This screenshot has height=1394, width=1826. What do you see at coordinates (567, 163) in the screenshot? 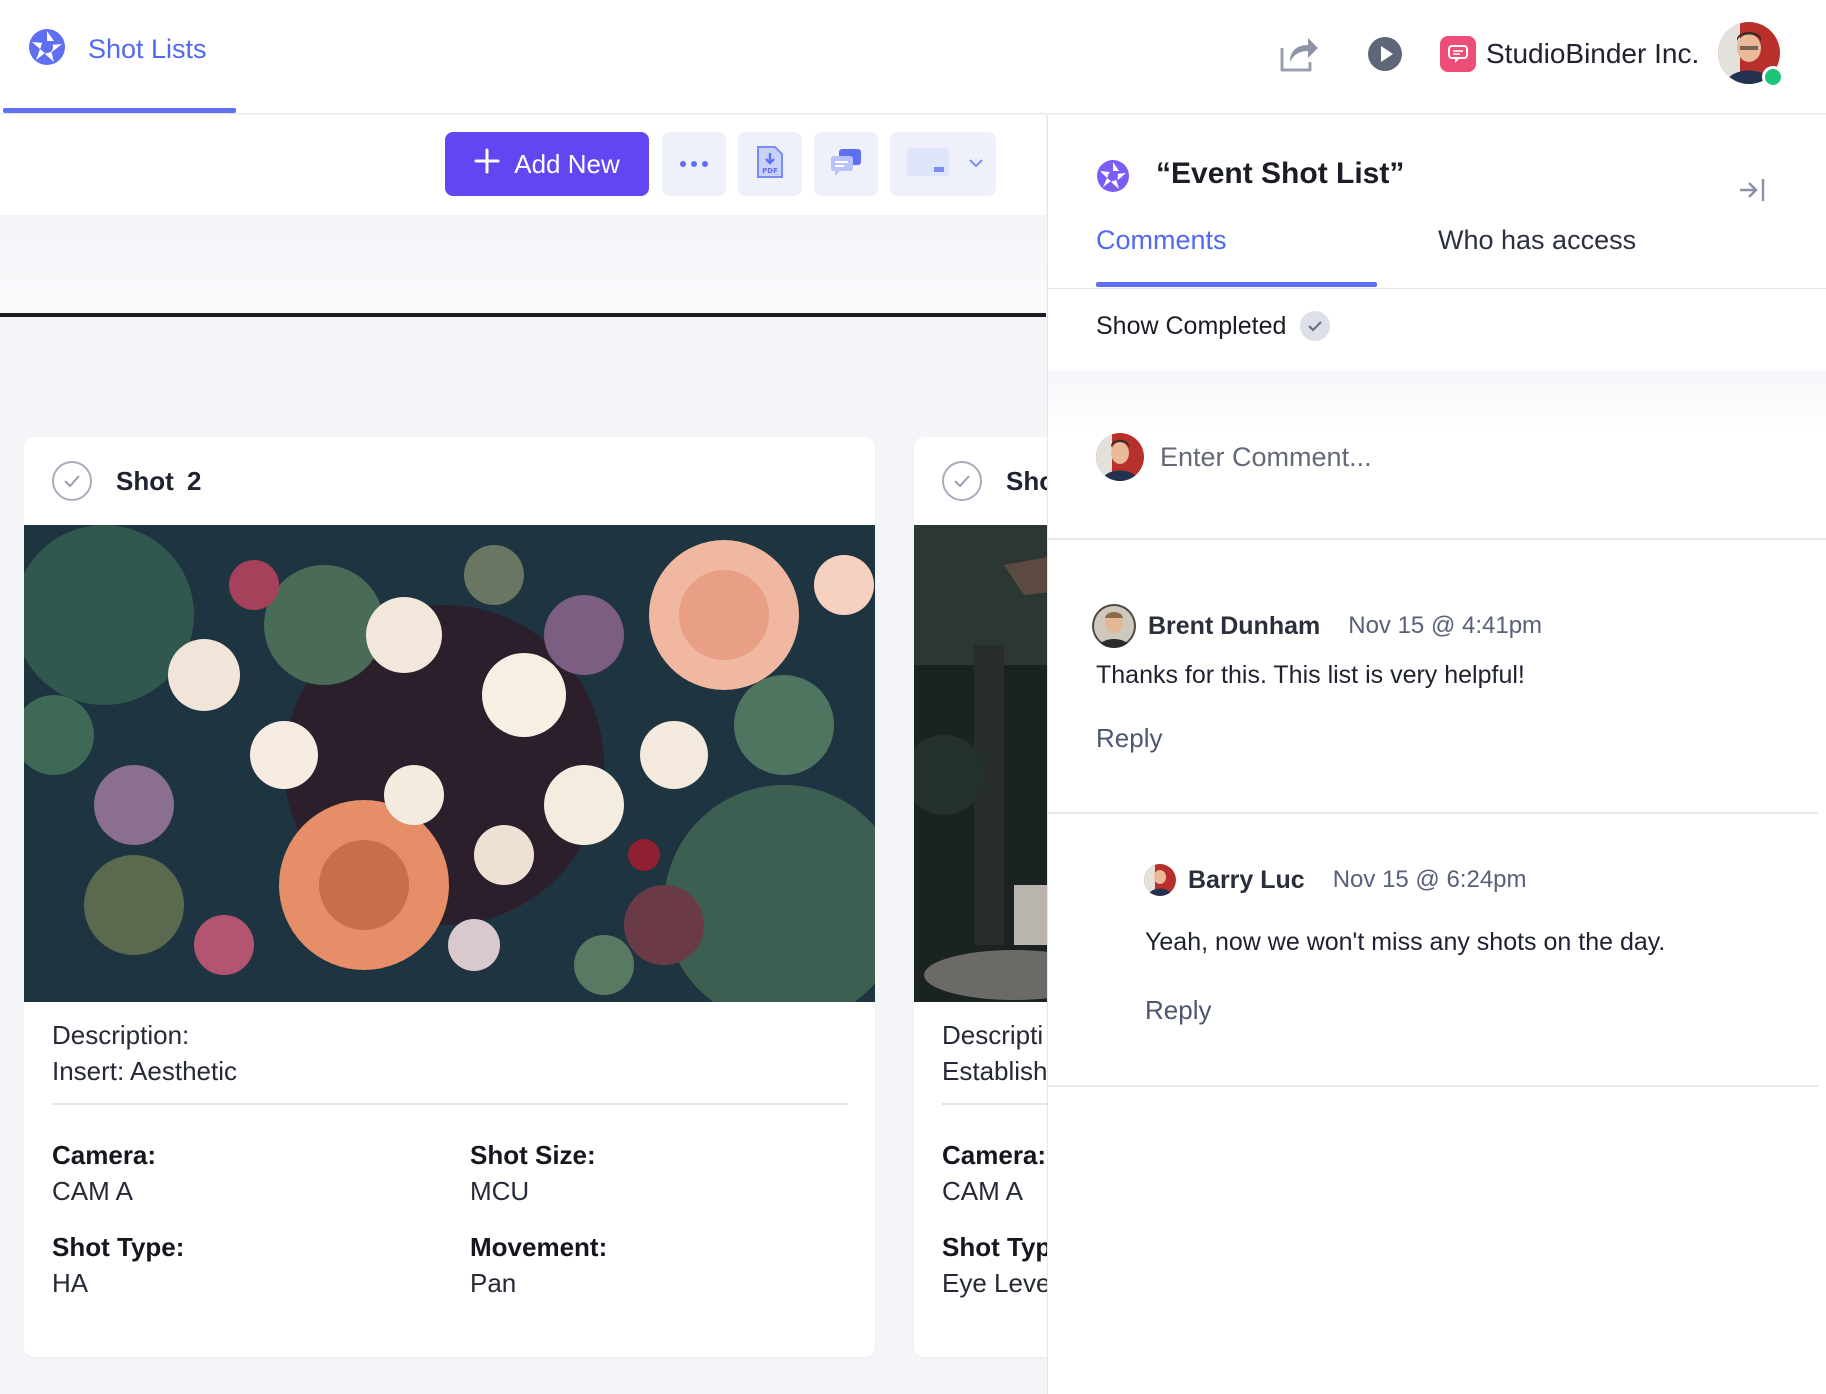
I see `add-new-label: Add New` at bounding box center [567, 163].